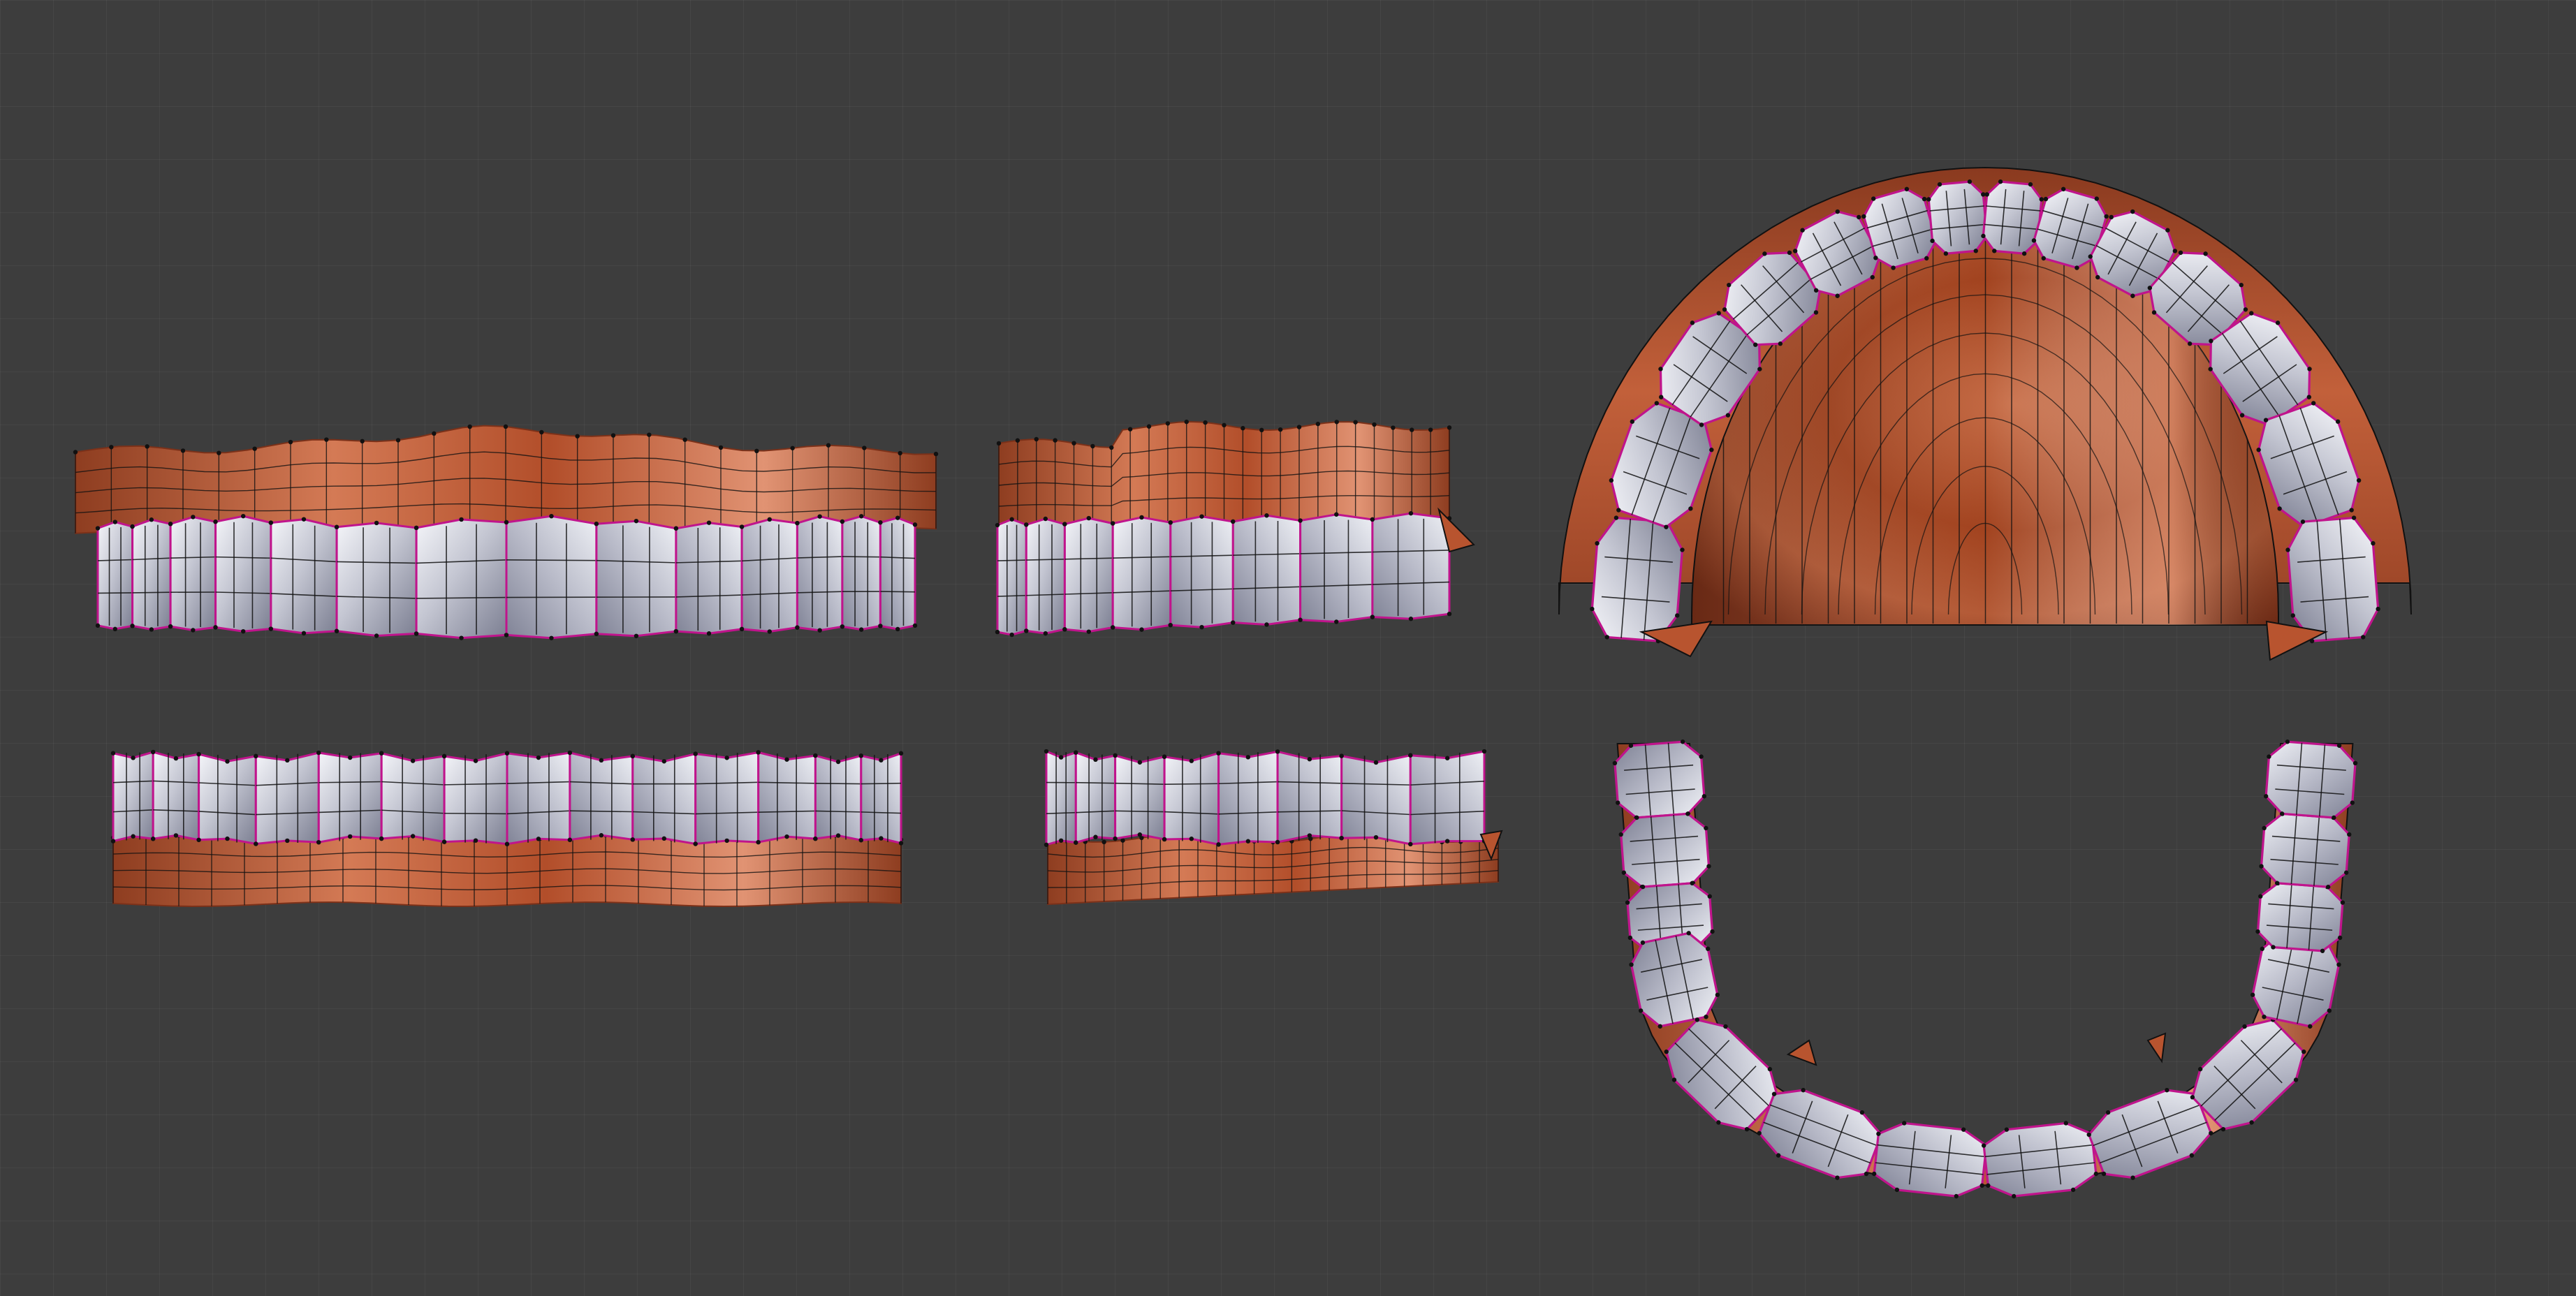 Image resolution: width=2576 pixels, height=1296 pixels. What do you see at coordinates (1235, 528) in the screenshot?
I see `upper-teeth-side-view` at bounding box center [1235, 528].